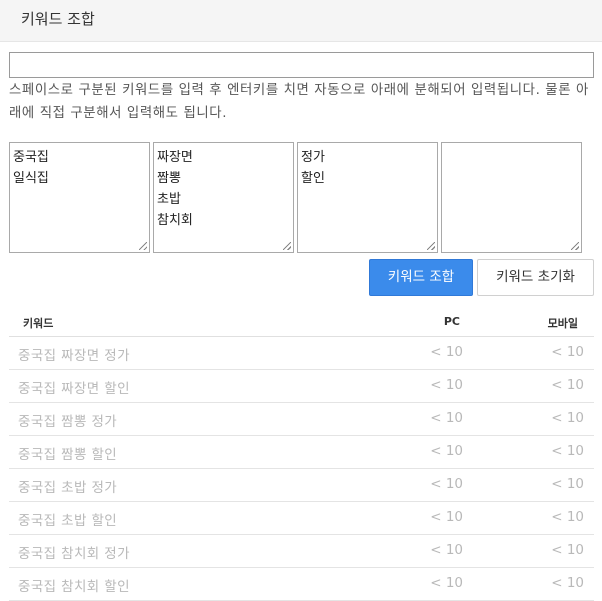 The width and height of the screenshot is (602, 601). Describe the element at coordinates (68, 455) in the screenshot. I see `cell-keyword: 중국집 짬뽕 할인` at that location.